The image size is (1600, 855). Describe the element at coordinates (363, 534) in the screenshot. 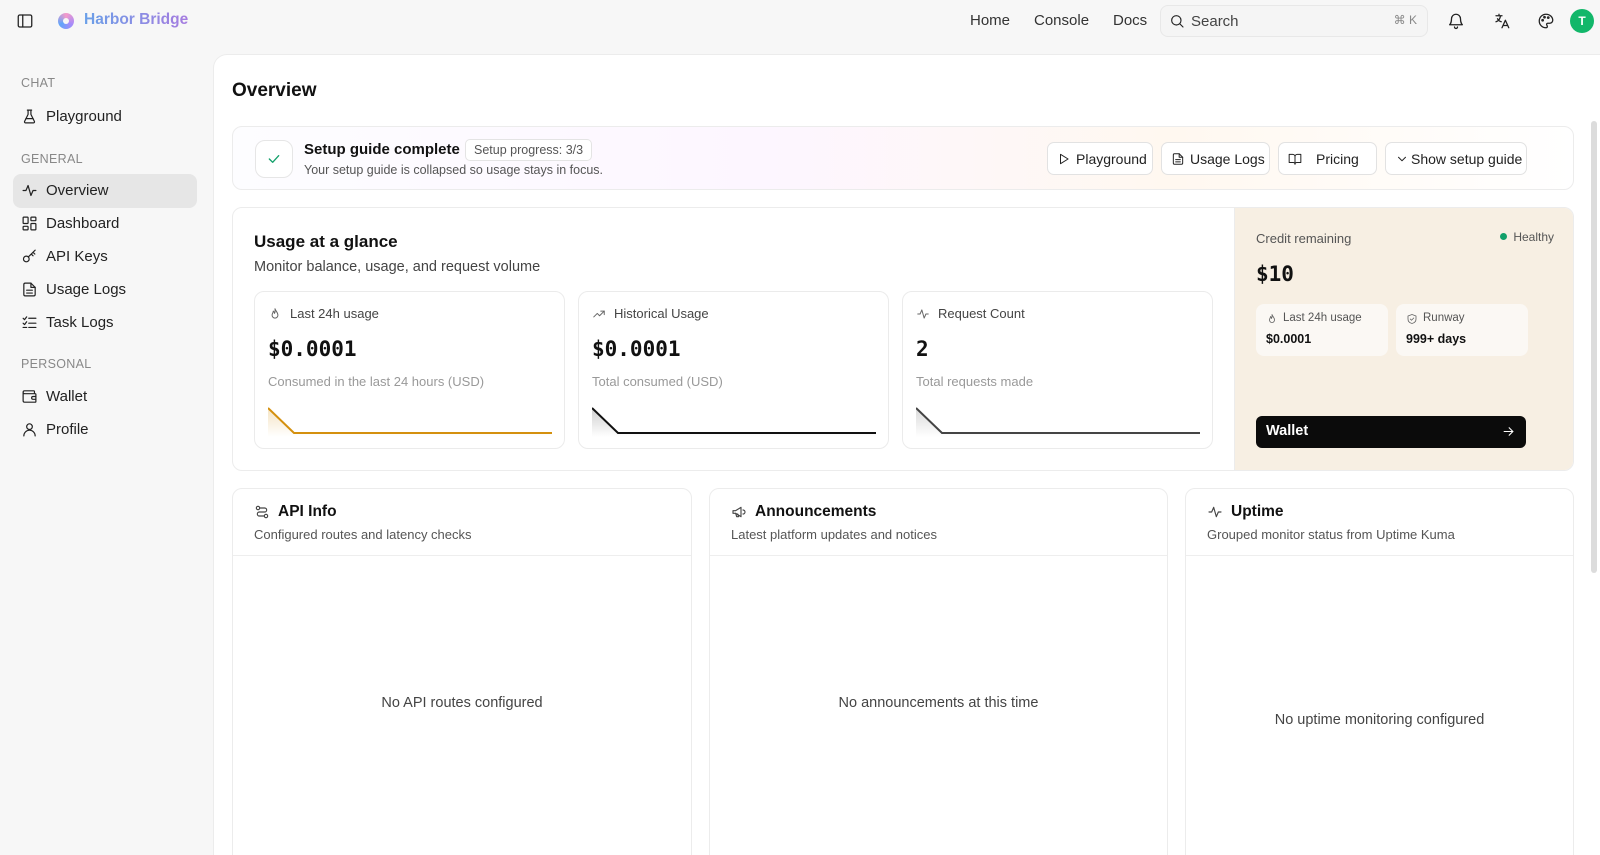

I see `card-description: Configured routes and latency checks` at that location.